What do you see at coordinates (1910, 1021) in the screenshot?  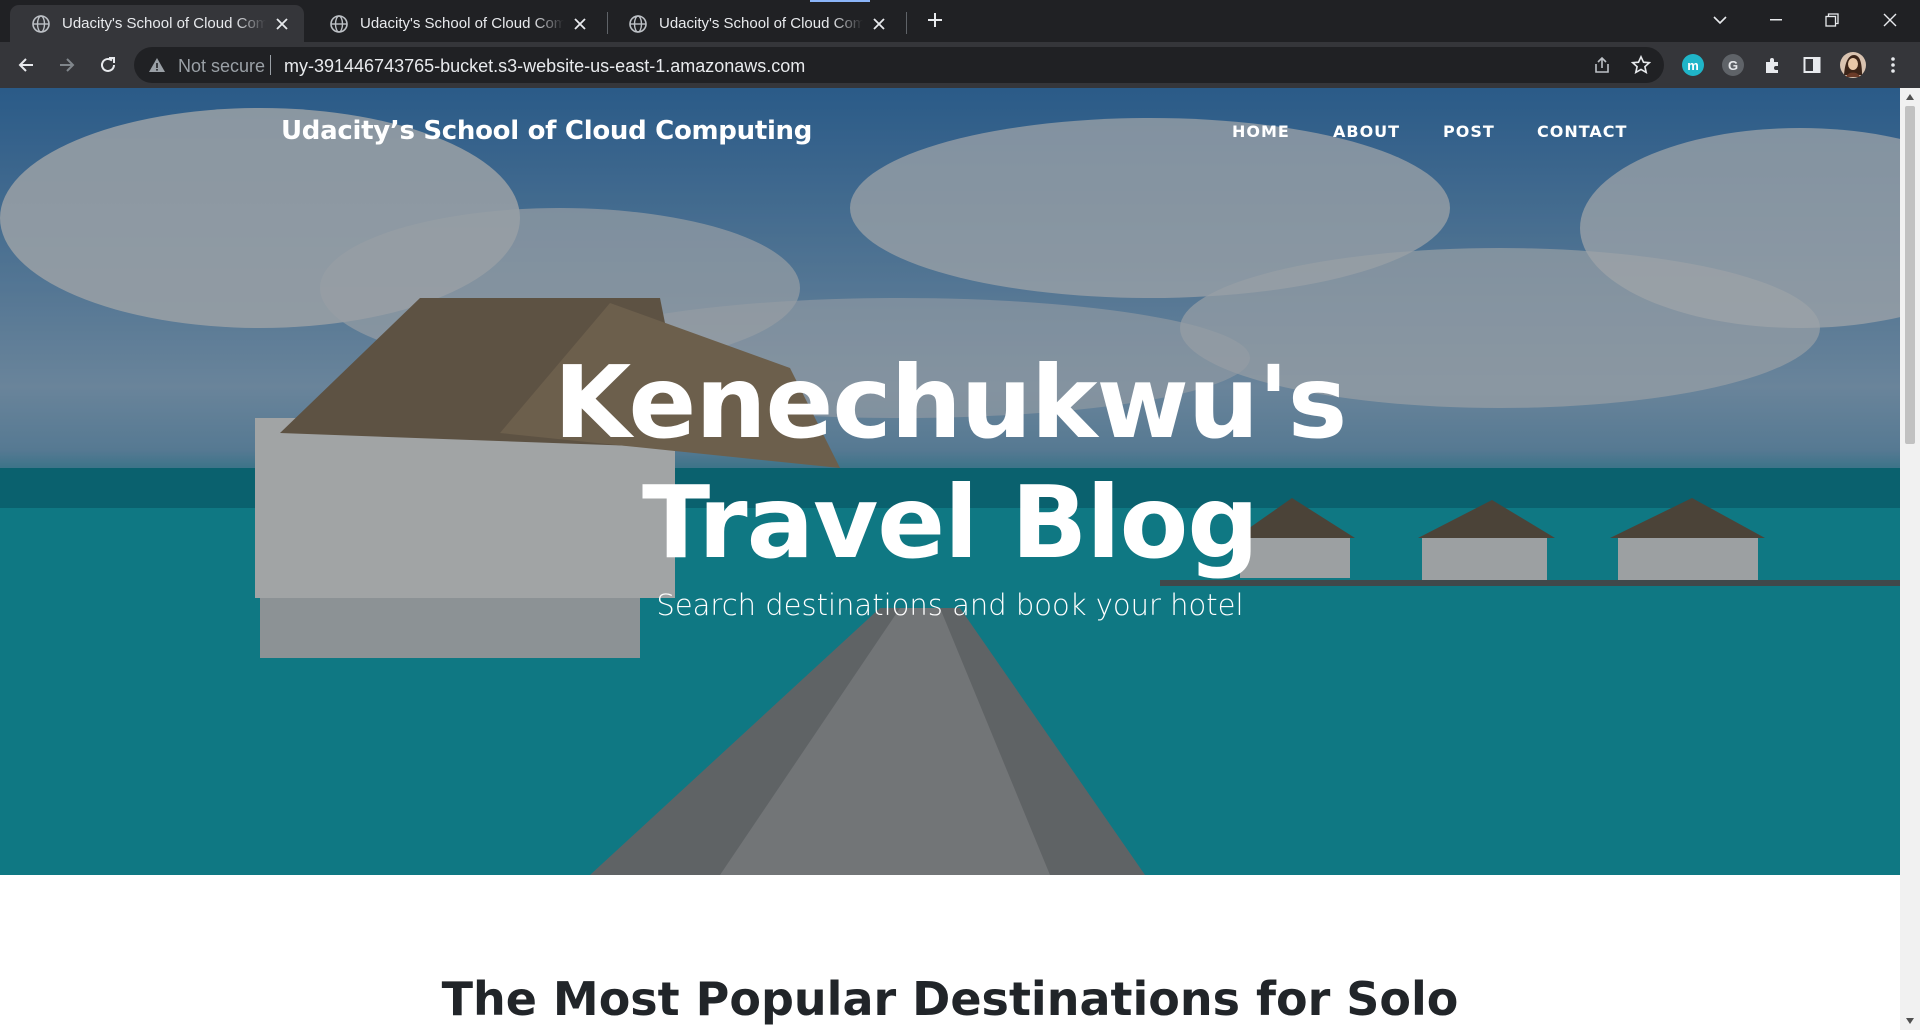 I see `scroll-down-arrow-icon` at bounding box center [1910, 1021].